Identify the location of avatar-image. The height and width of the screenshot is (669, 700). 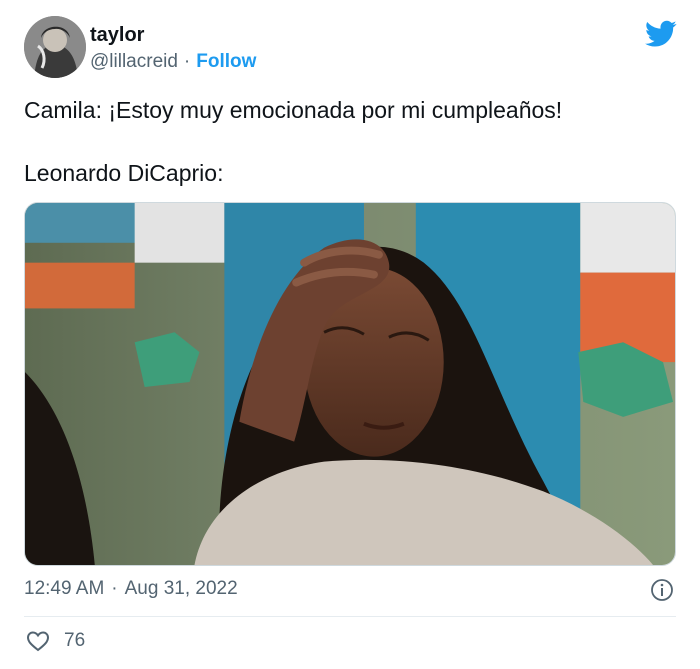
(55, 47).